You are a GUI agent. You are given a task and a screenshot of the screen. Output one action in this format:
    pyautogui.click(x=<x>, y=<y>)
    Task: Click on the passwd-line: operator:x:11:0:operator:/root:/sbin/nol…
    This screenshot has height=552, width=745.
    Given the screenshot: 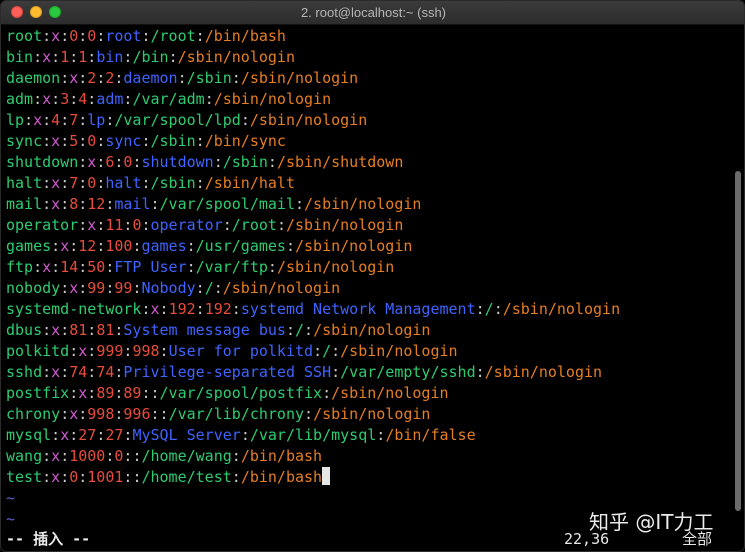 What is the action you would take?
    pyautogui.click(x=368, y=225)
    